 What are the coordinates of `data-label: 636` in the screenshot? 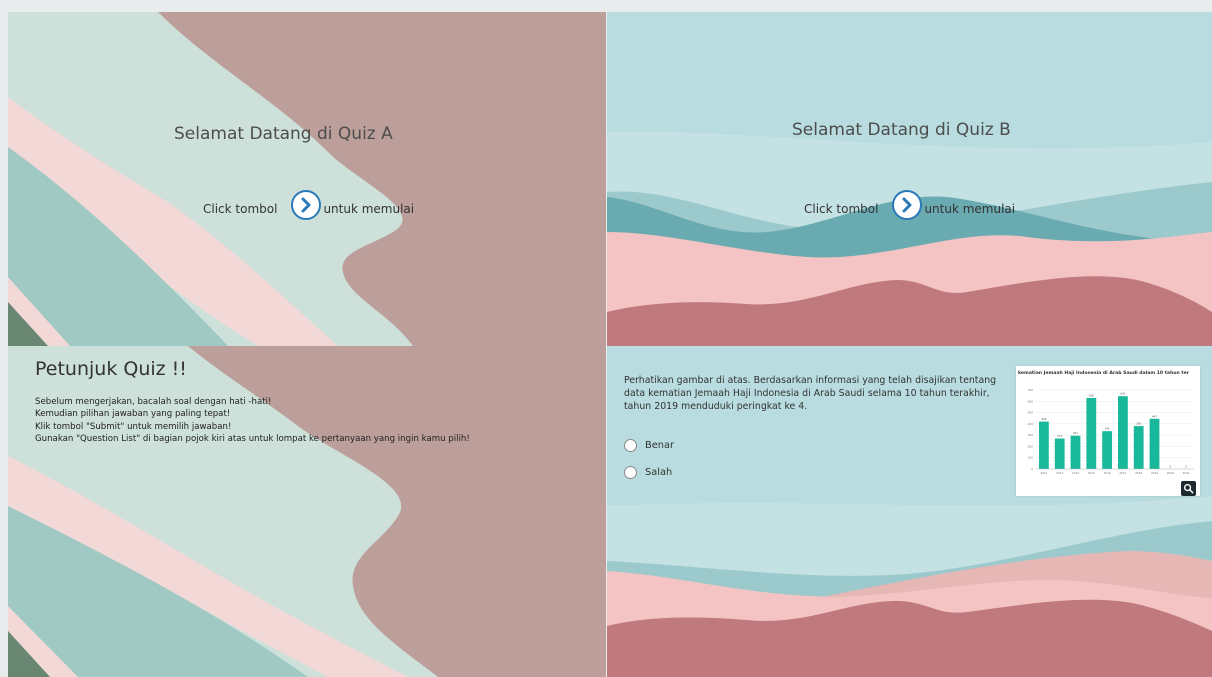 It's located at (1091, 395).